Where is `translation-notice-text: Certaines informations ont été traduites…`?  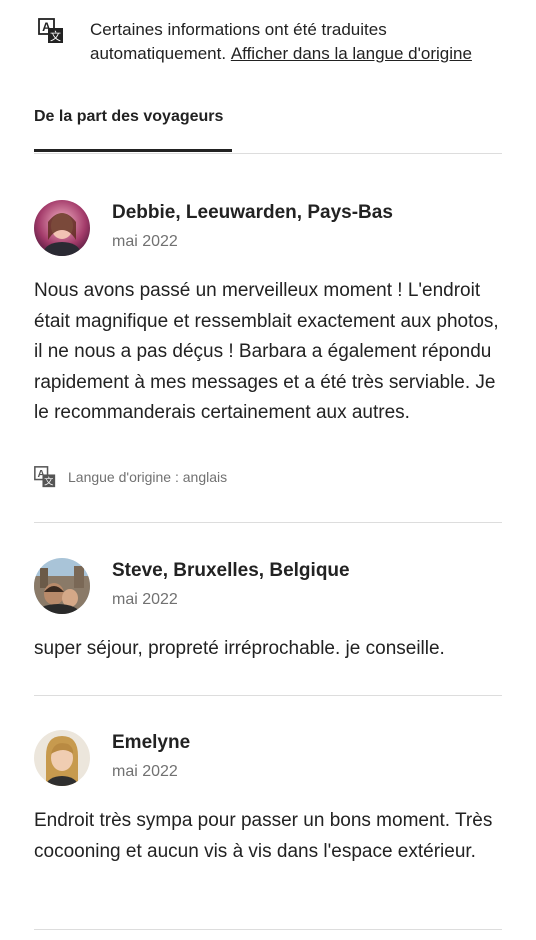
translation-notice-text: Certaines informations ont été traduites… is located at coordinates (299, 42).